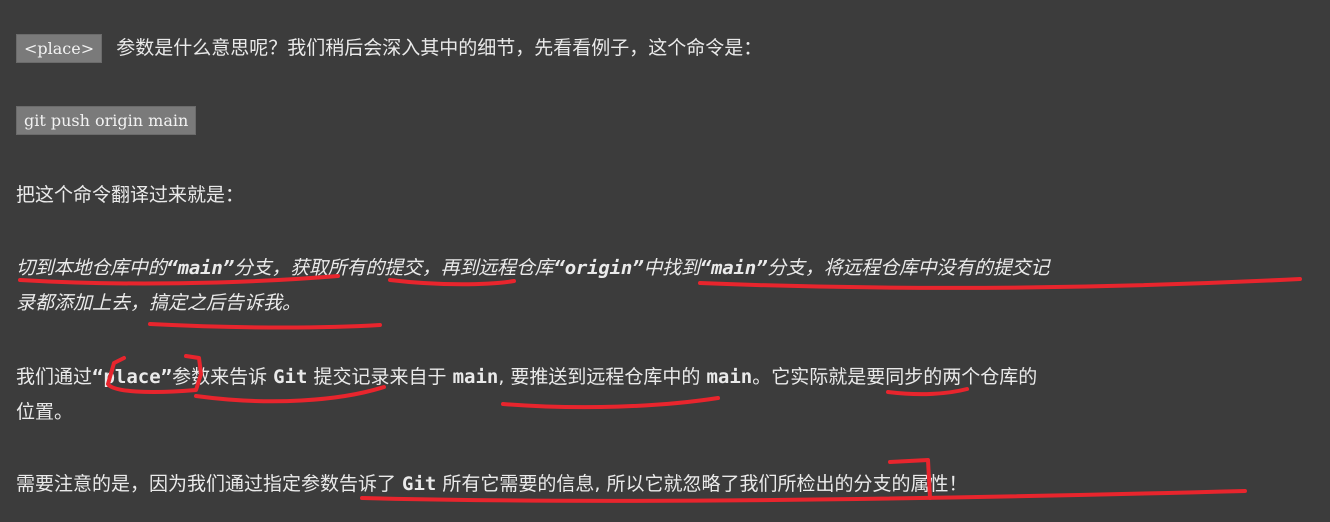  What do you see at coordinates (908, 268) in the screenshot?
I see `explanation-text: 分支，将远程仓库中没有的提交记` at bounding box center [908, 268].